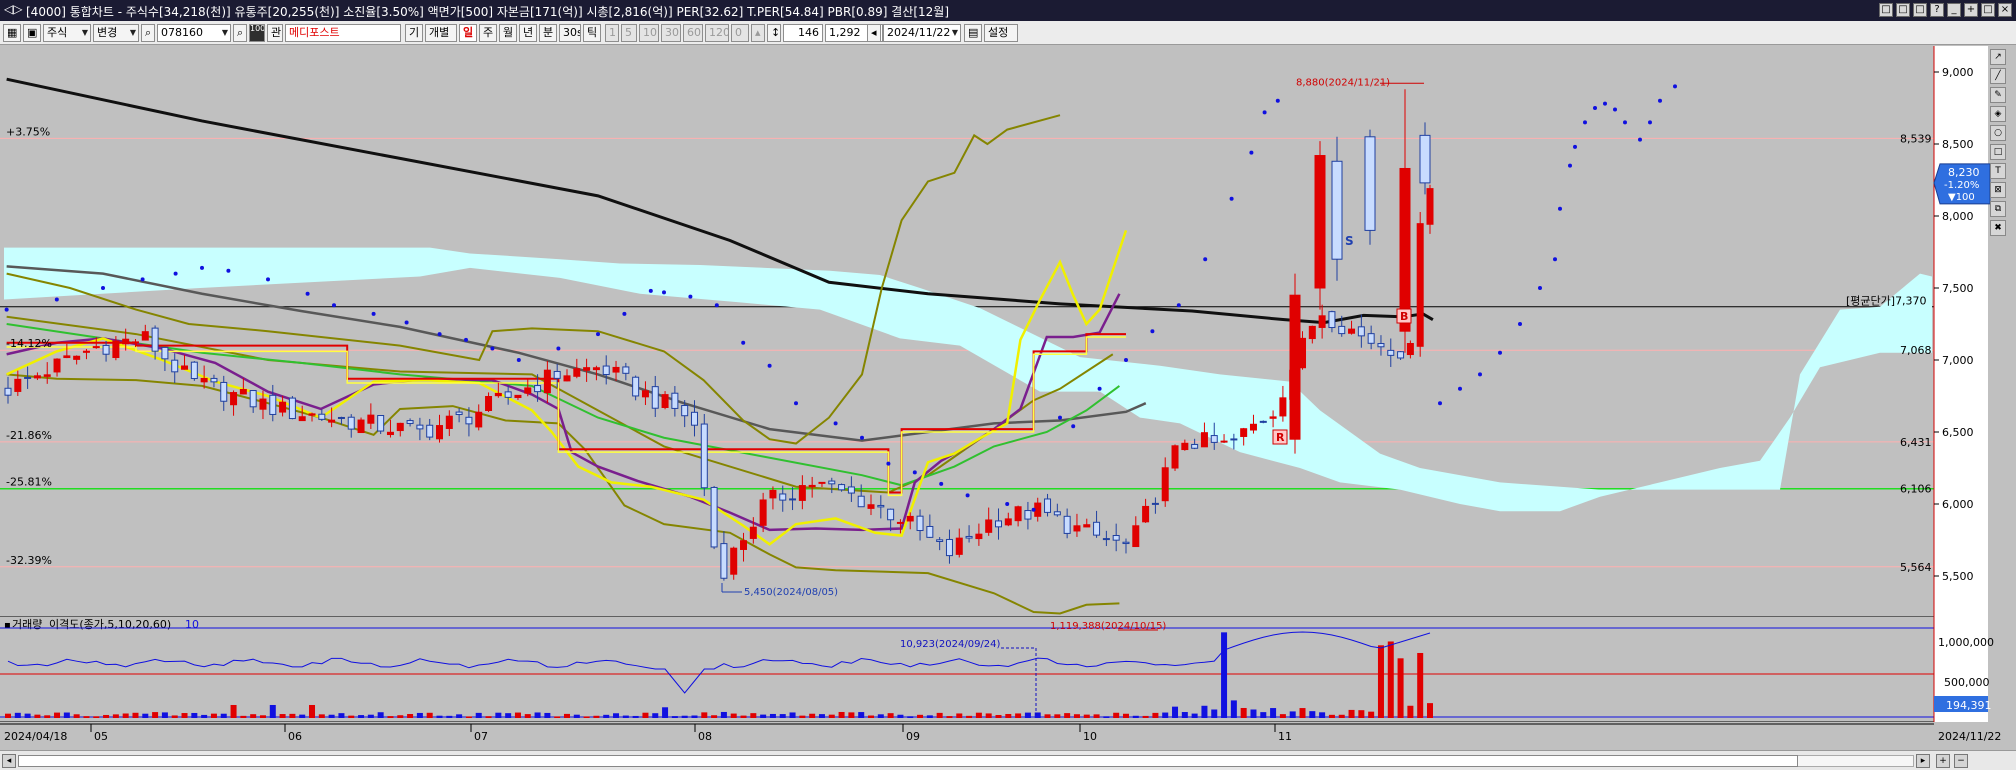 The image size is (2016, 770). I want to click on zoom-out-icon: −, so click(1961, 761).